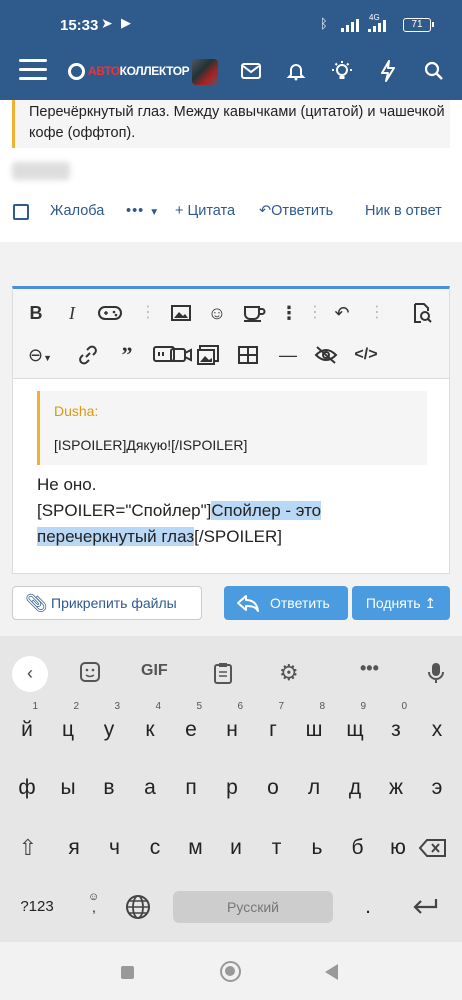 The width and height of the screenshot is (462, 1000). Describe the element at coordinates (155, 848) in the screenshot. I see `key: с` at that location.